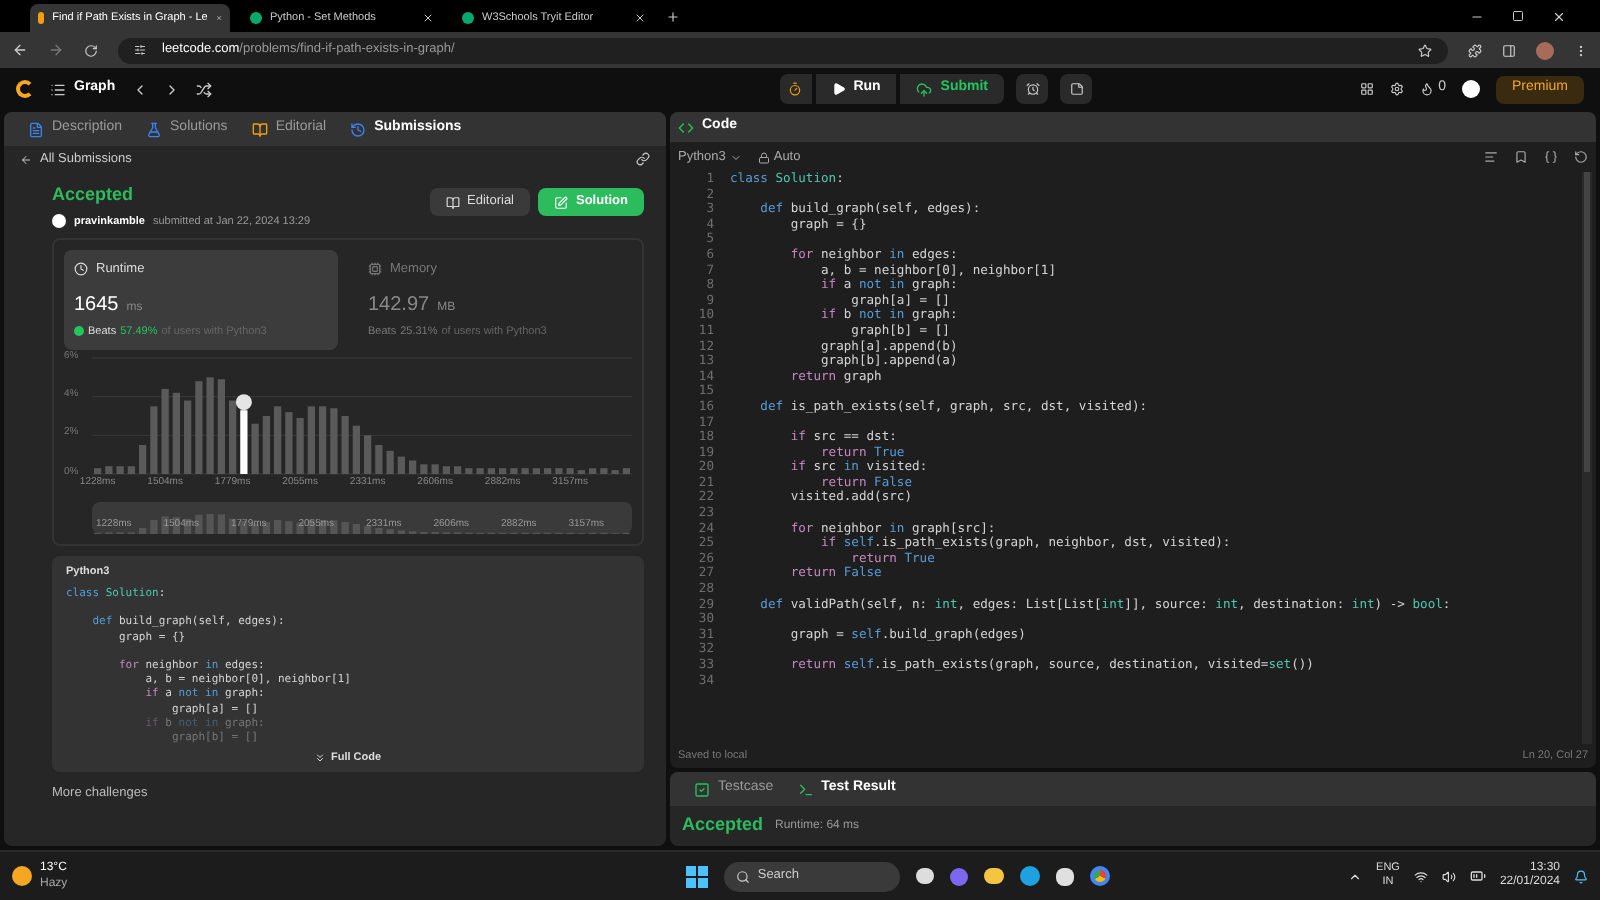 Image resolution: width=1600 pixels, height=900 pixels. I want to click on list-icon, so click(58, 89).